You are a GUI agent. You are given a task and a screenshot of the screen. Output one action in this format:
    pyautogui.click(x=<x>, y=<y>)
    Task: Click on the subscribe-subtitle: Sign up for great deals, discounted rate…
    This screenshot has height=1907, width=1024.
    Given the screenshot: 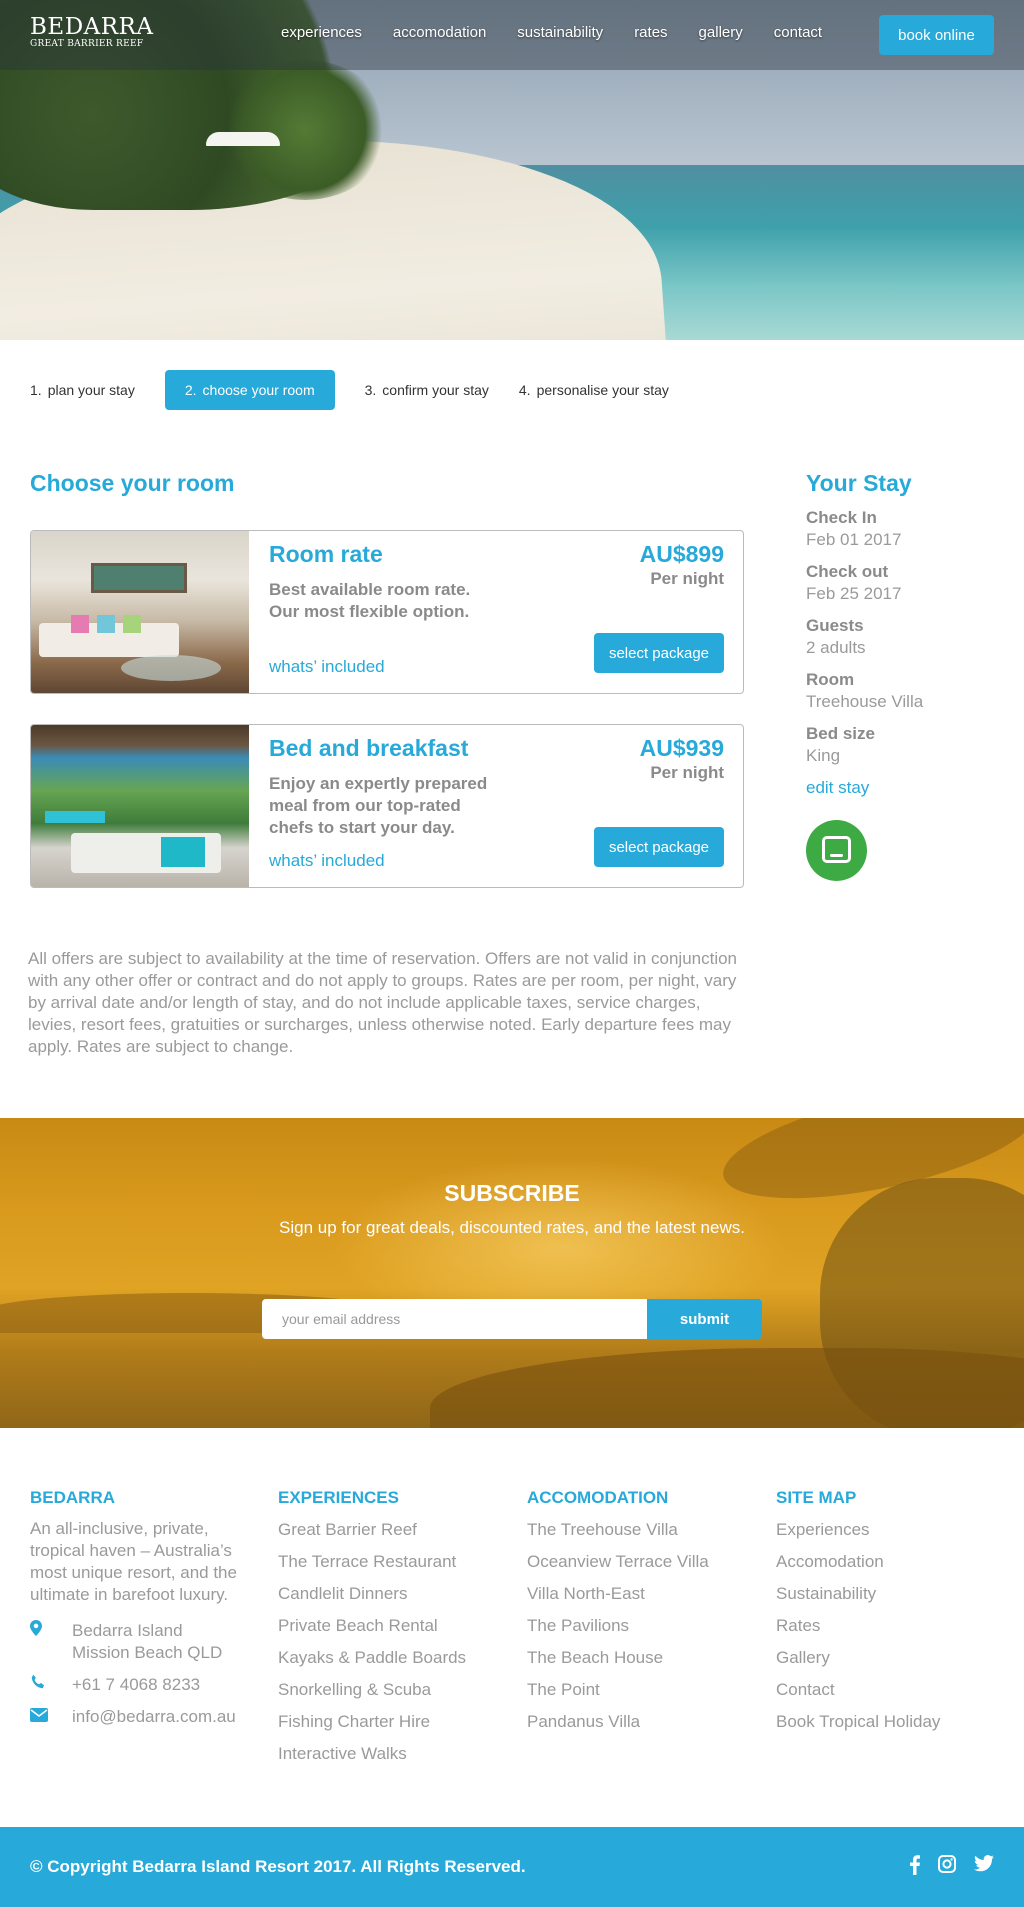 What is the action you would take?
    pyautogui.click(x=512, y=1227)
    